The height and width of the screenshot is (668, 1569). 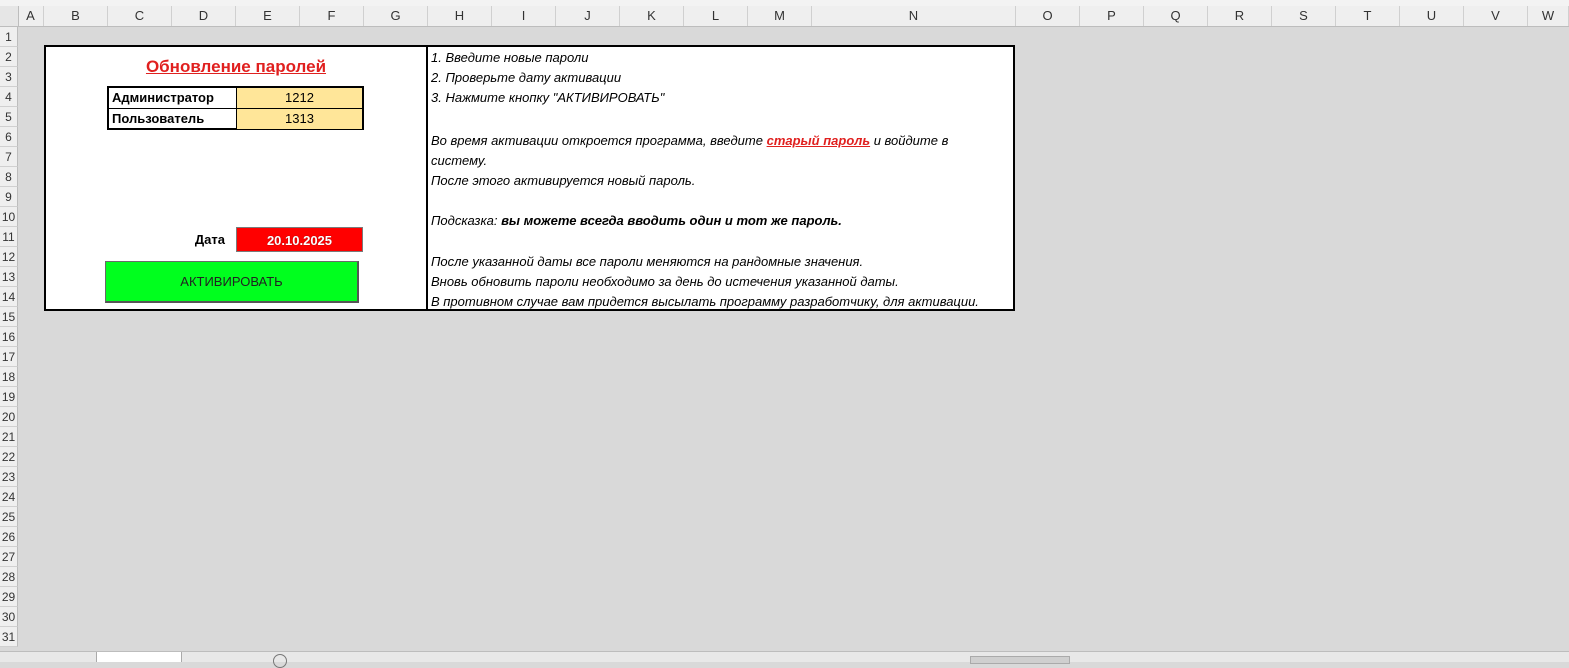 I want to click on column-header-w: W, so click(x=1548, y=16).